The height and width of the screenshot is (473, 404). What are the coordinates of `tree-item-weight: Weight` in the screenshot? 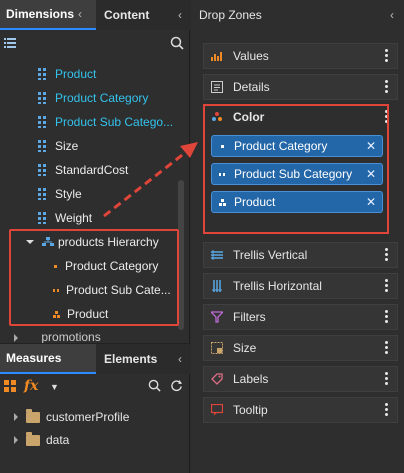 It's located at (65, 218).